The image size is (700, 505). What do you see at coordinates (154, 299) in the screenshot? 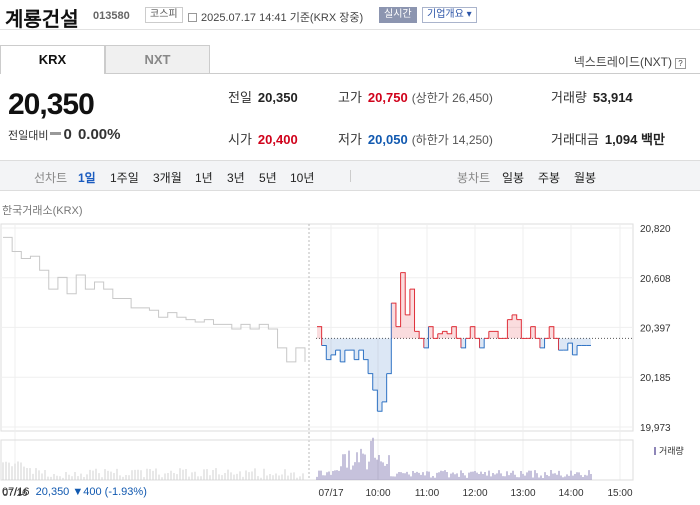
I see `prev-day-line` at bounding box center [154, 299].